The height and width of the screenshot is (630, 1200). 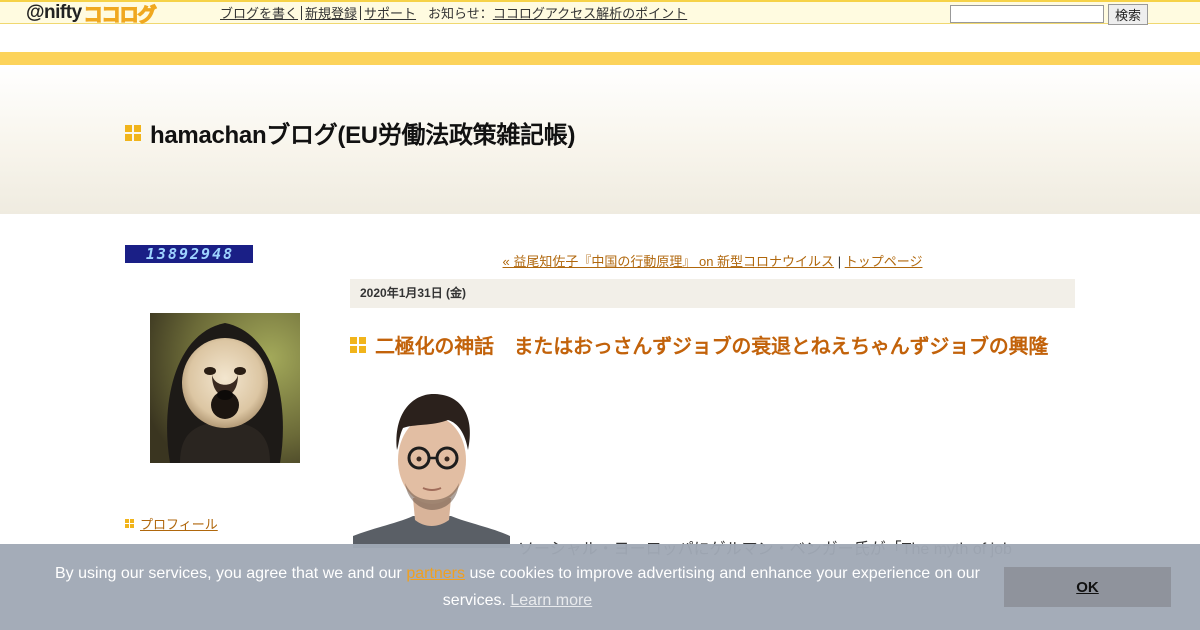 I want to click on cookie-partners-link: partners, so click(x=435, y=573).